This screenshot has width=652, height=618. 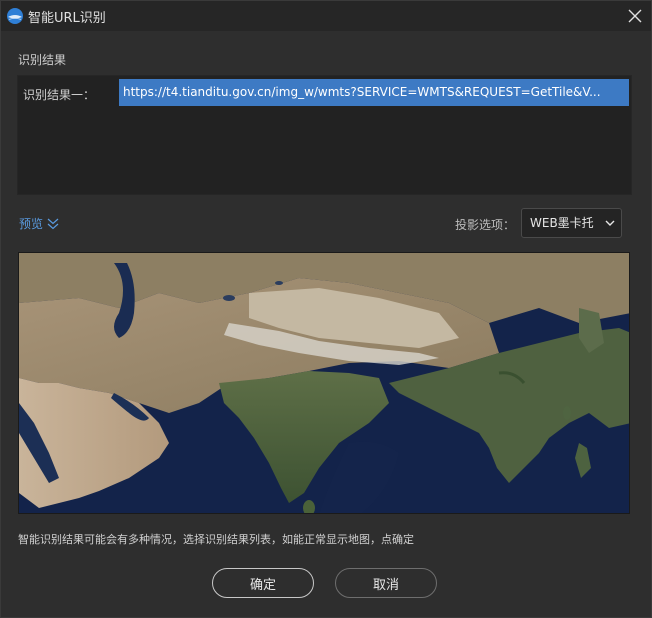 What do you see at coordinates (610, 223) in the screenshot?
I see `chevron-down-icon` at bounding box center [610, 223].